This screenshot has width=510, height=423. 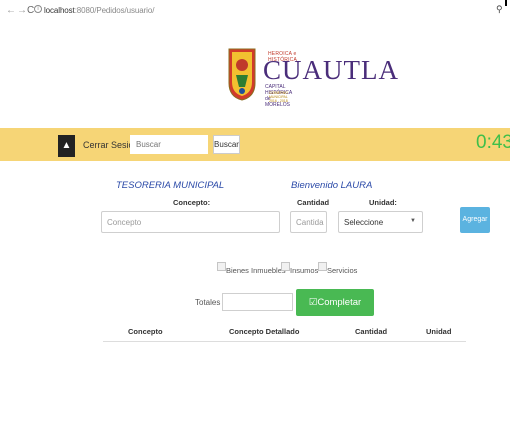 What do you see at coordinates (439, 331) in the screenshot?
I see `table-header-unidad: Unidad` at bounding box center [439, 331].